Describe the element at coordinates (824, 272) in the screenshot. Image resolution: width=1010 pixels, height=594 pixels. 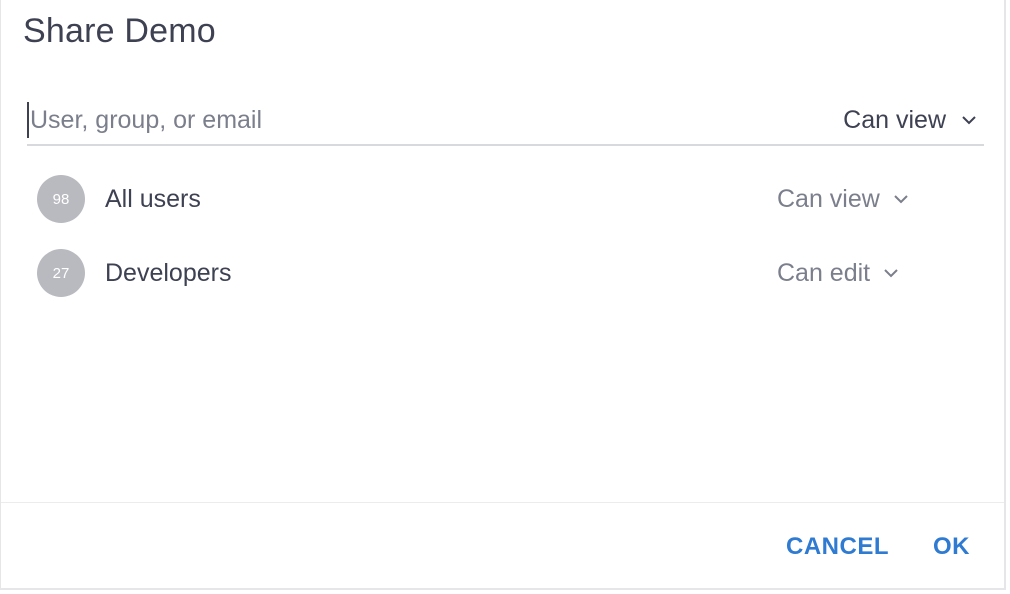
I see `permission-label: Can edit` at that location.